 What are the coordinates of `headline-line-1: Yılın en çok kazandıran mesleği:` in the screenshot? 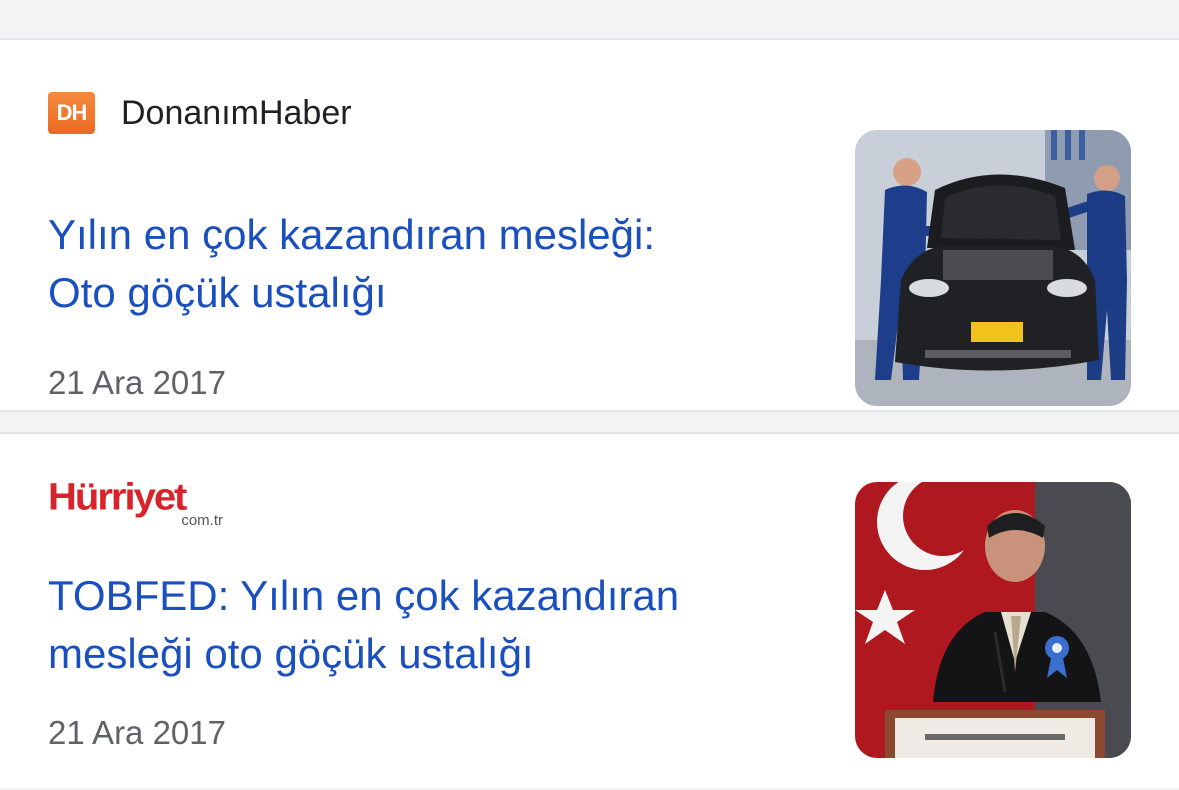 It's located at (351, 234).